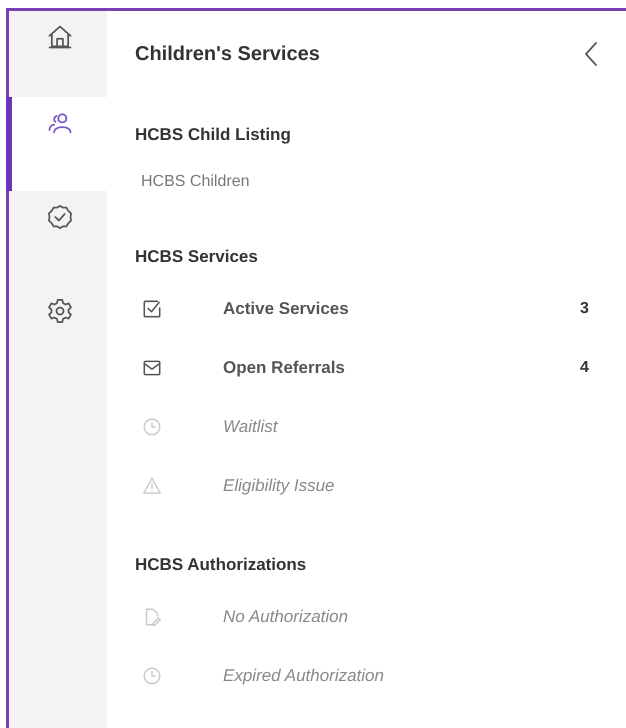 This screenshot has height=728, width=626. What do you see at coordinates (60, 311) in the screenshot?
I see `settings-icon` at bounding box center [60, 311].